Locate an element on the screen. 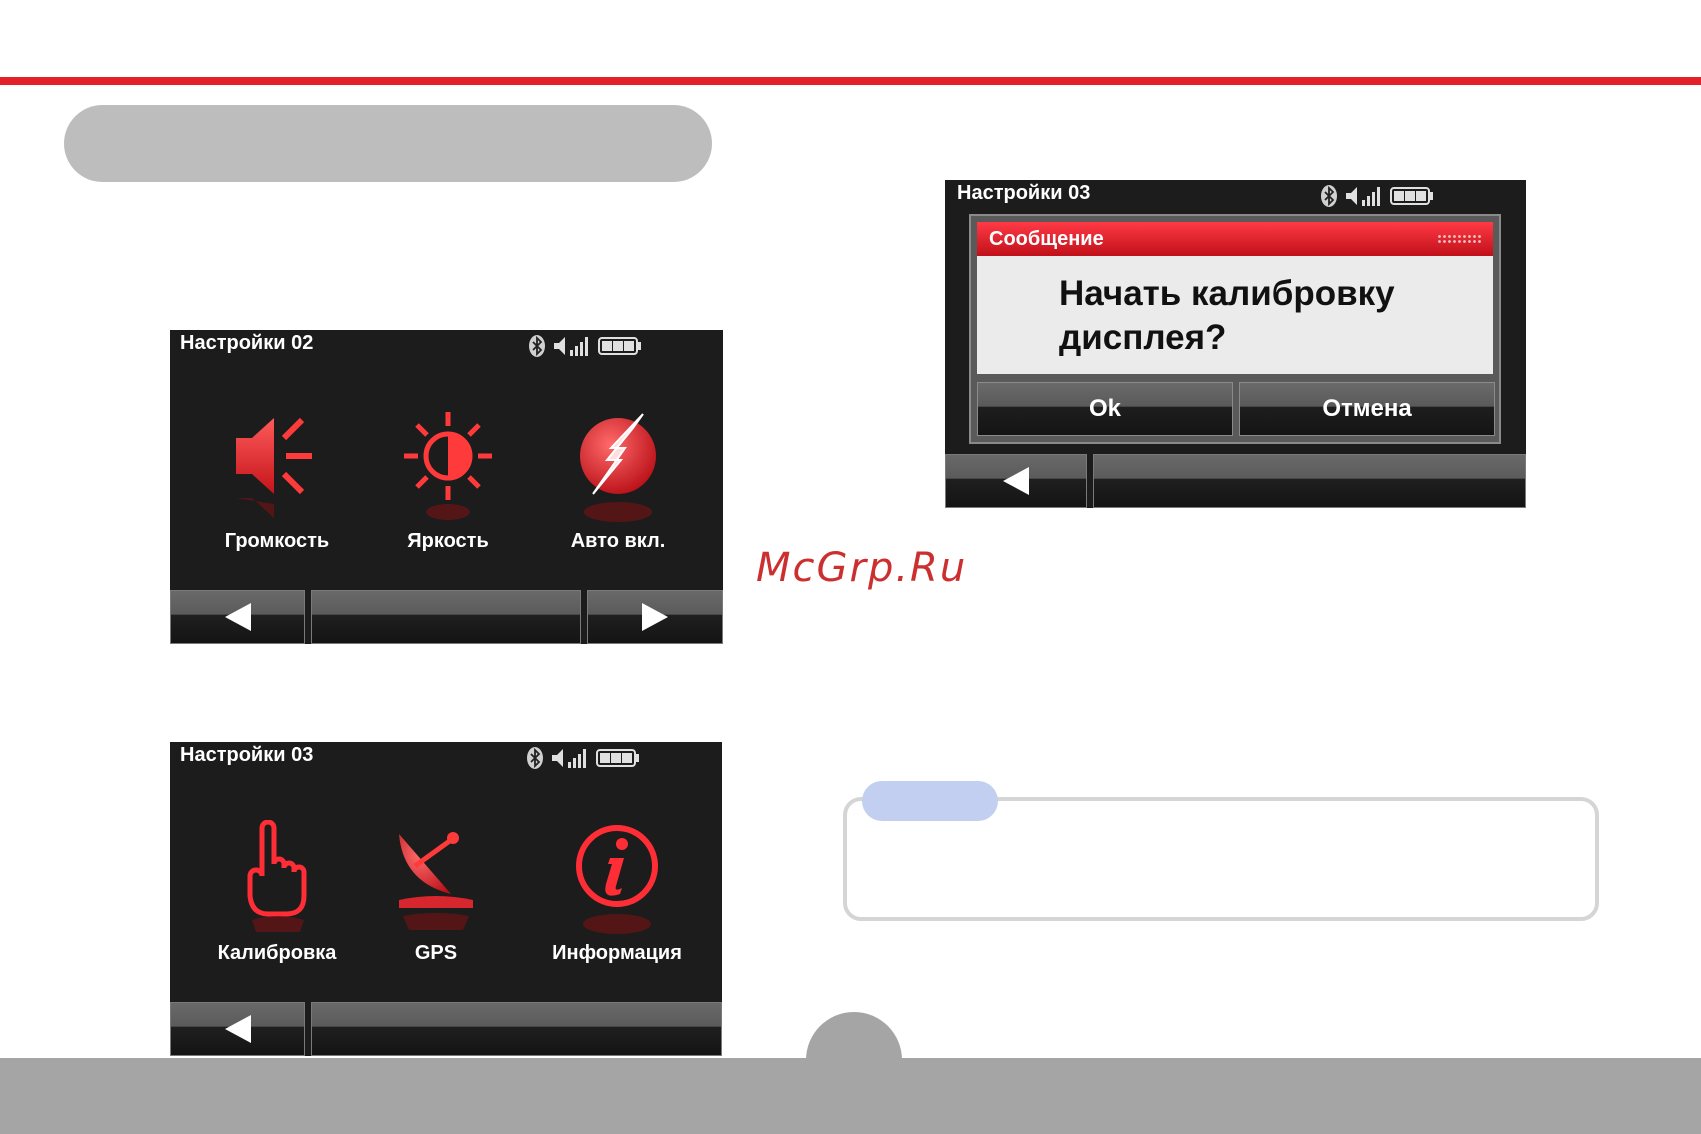 Image resolution: width=1701 pixels, height=1134 pixels. menu-item-volume: Громкость is located at coordinates (277, 480).